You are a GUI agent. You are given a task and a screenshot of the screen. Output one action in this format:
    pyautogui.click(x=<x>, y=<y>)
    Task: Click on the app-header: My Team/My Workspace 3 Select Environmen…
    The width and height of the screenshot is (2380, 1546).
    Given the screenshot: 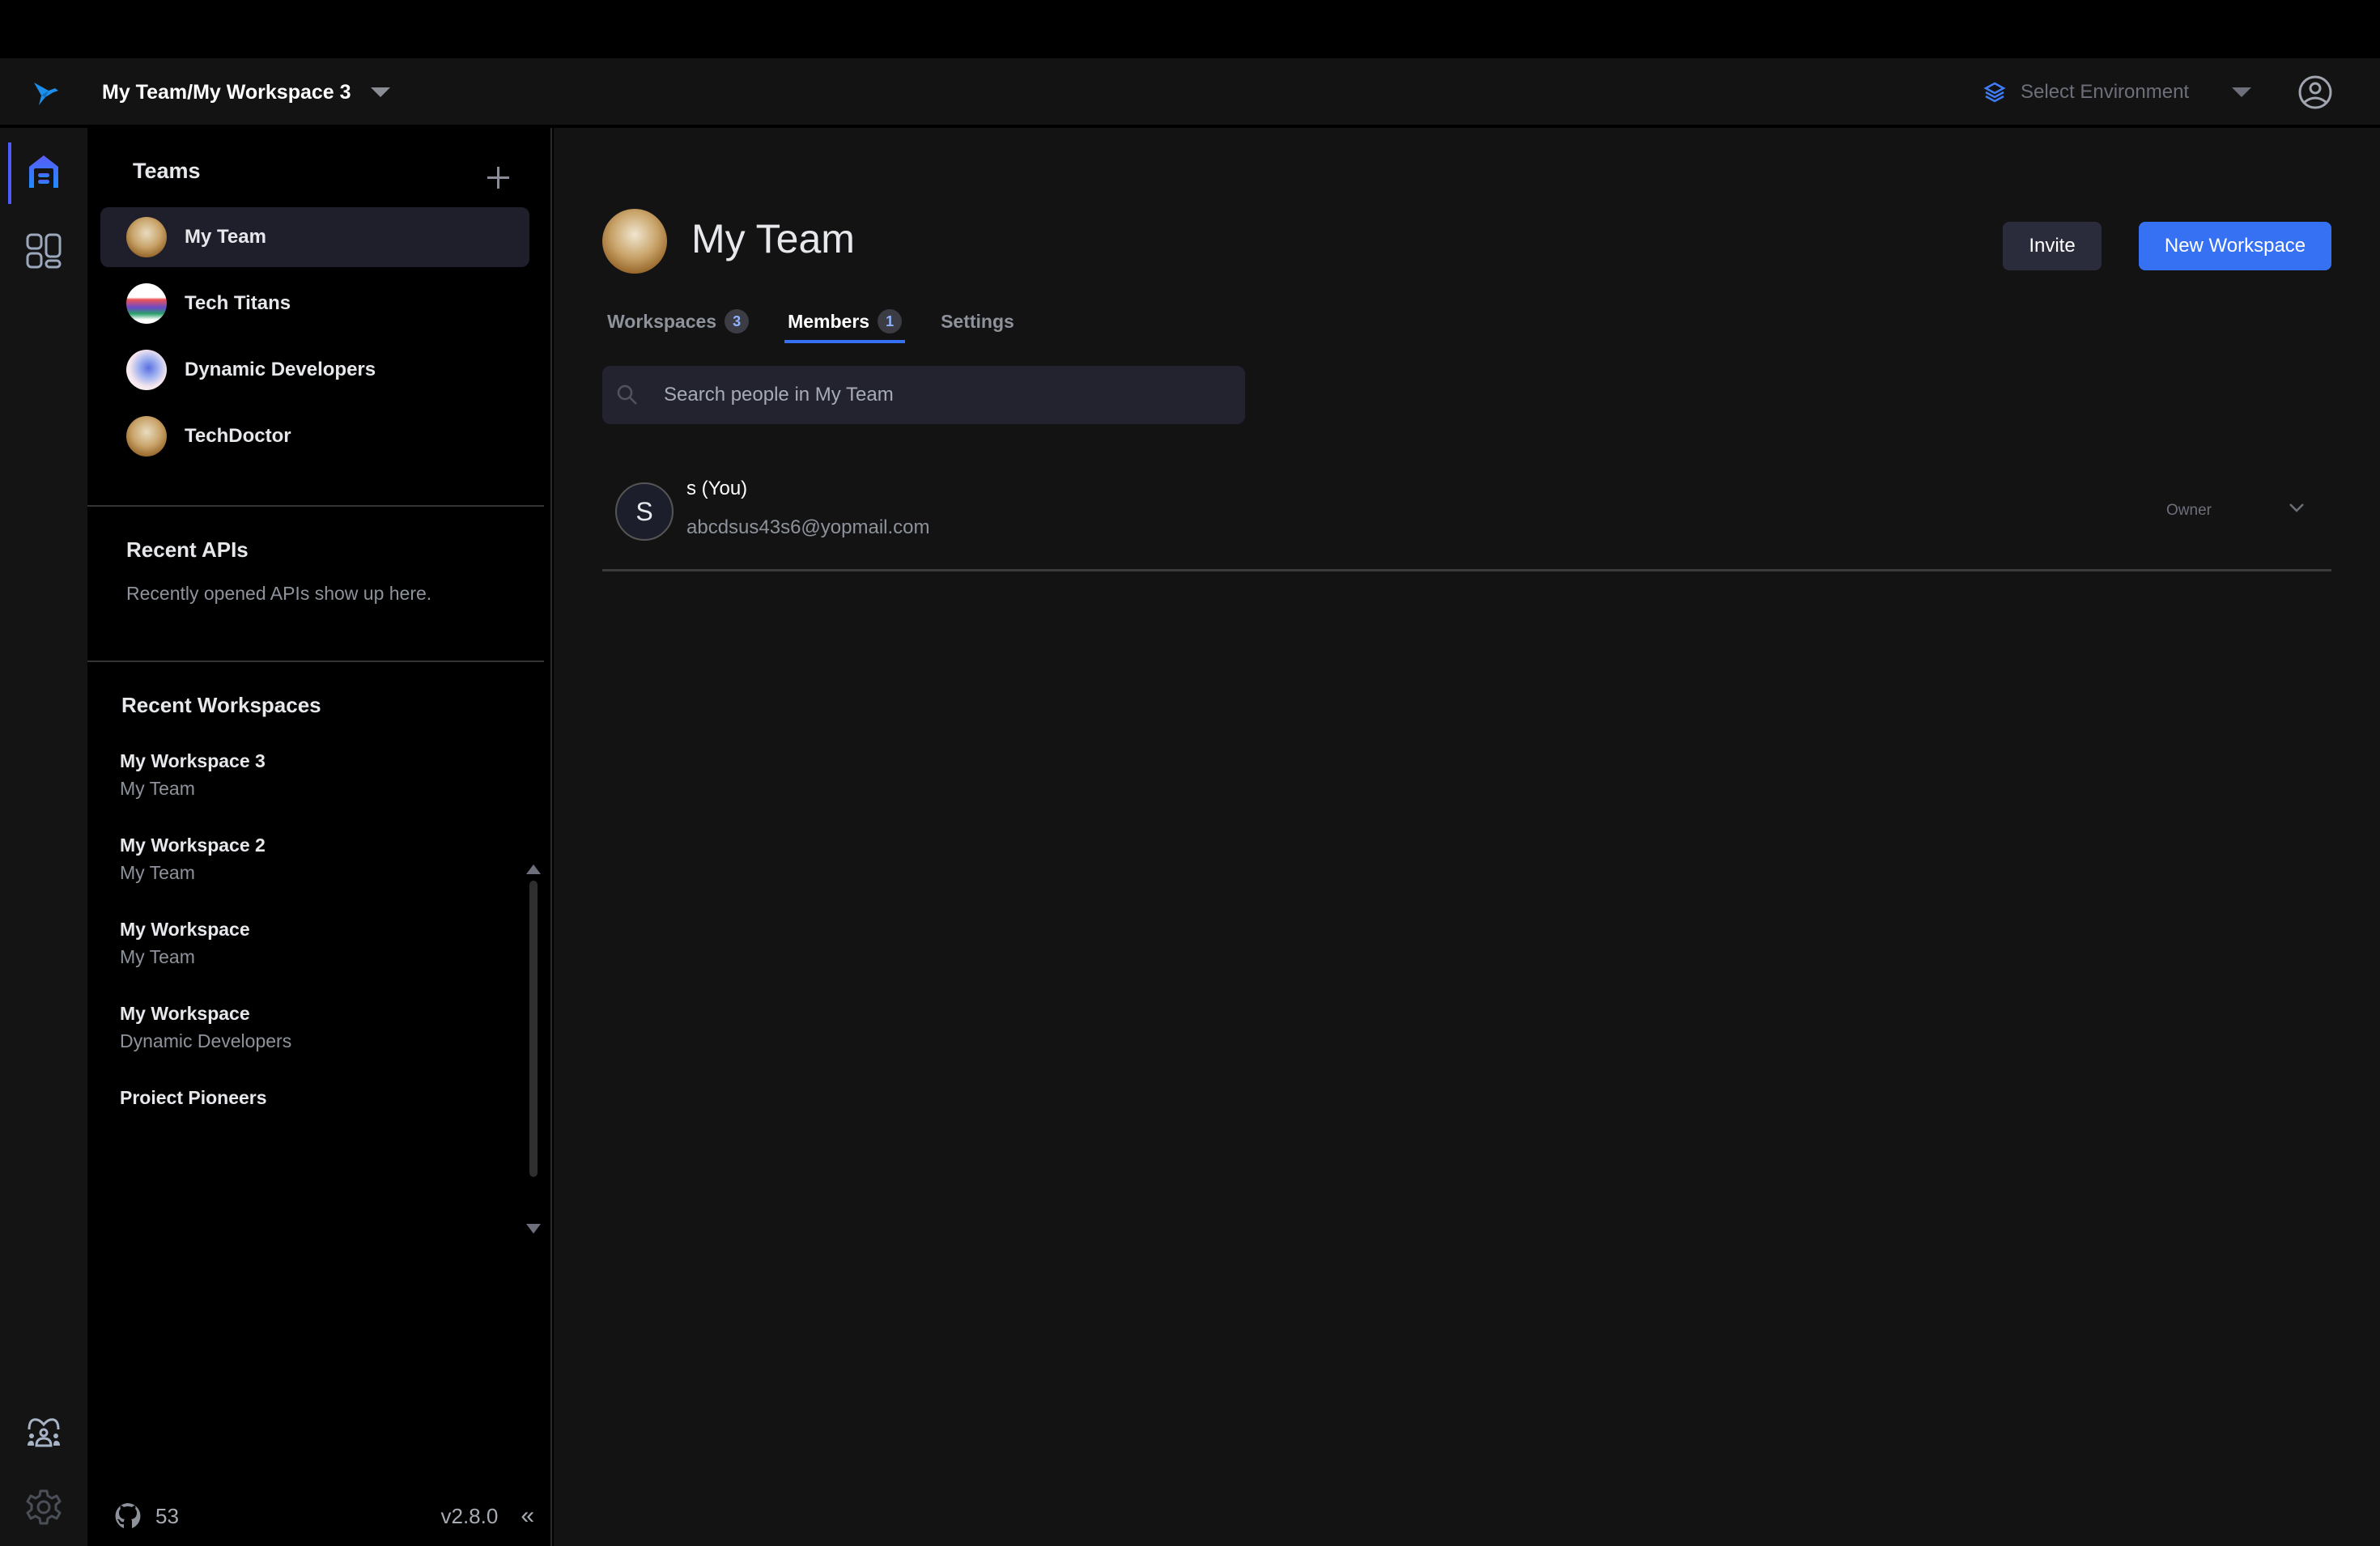 What is the action you would take?
    pyautogui.click(x=1190, y=92)
    